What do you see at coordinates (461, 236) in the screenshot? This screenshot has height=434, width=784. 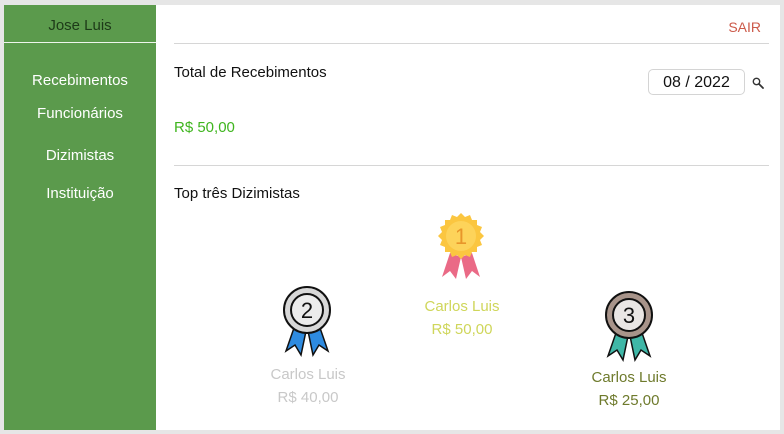 I see `rank-1-number: 1` at bounding box center [461, 236].